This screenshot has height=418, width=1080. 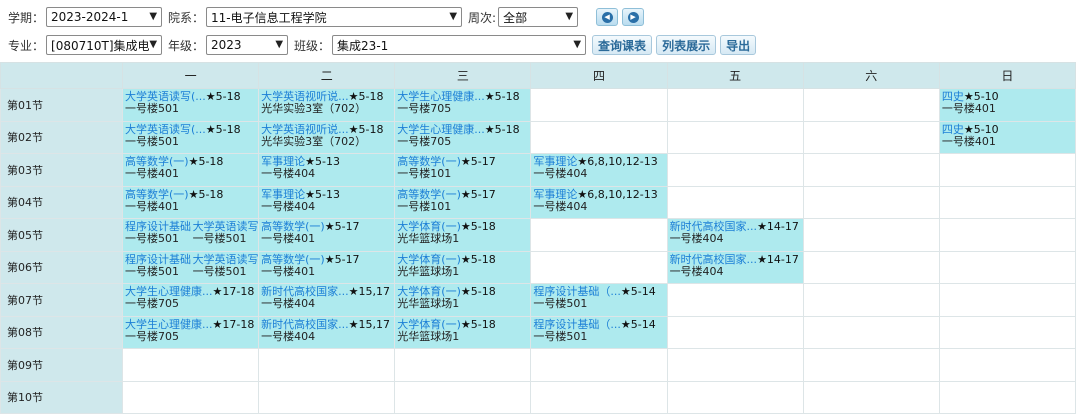 What do you see at coordinates (953, 129) in the screenshot?
I see `course-name: 四史` at bounding box center [953, 129].